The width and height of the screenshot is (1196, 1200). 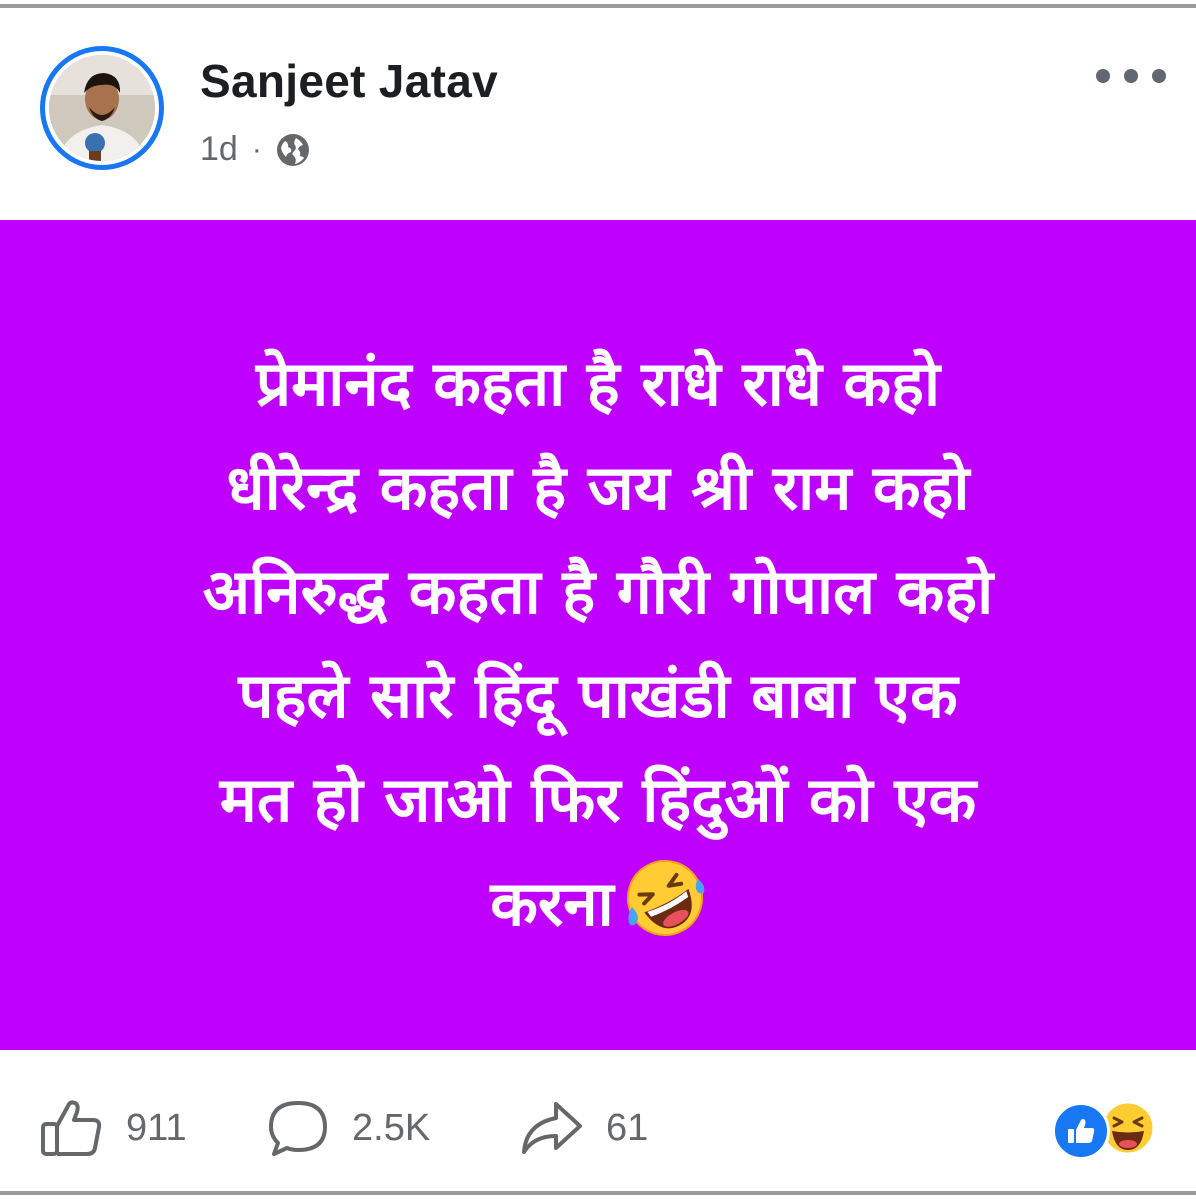 What do you see at coordinates (298, 1128) in the screenshot?
I see `comment-bubble-icon` at bounding box center [298, 1128].